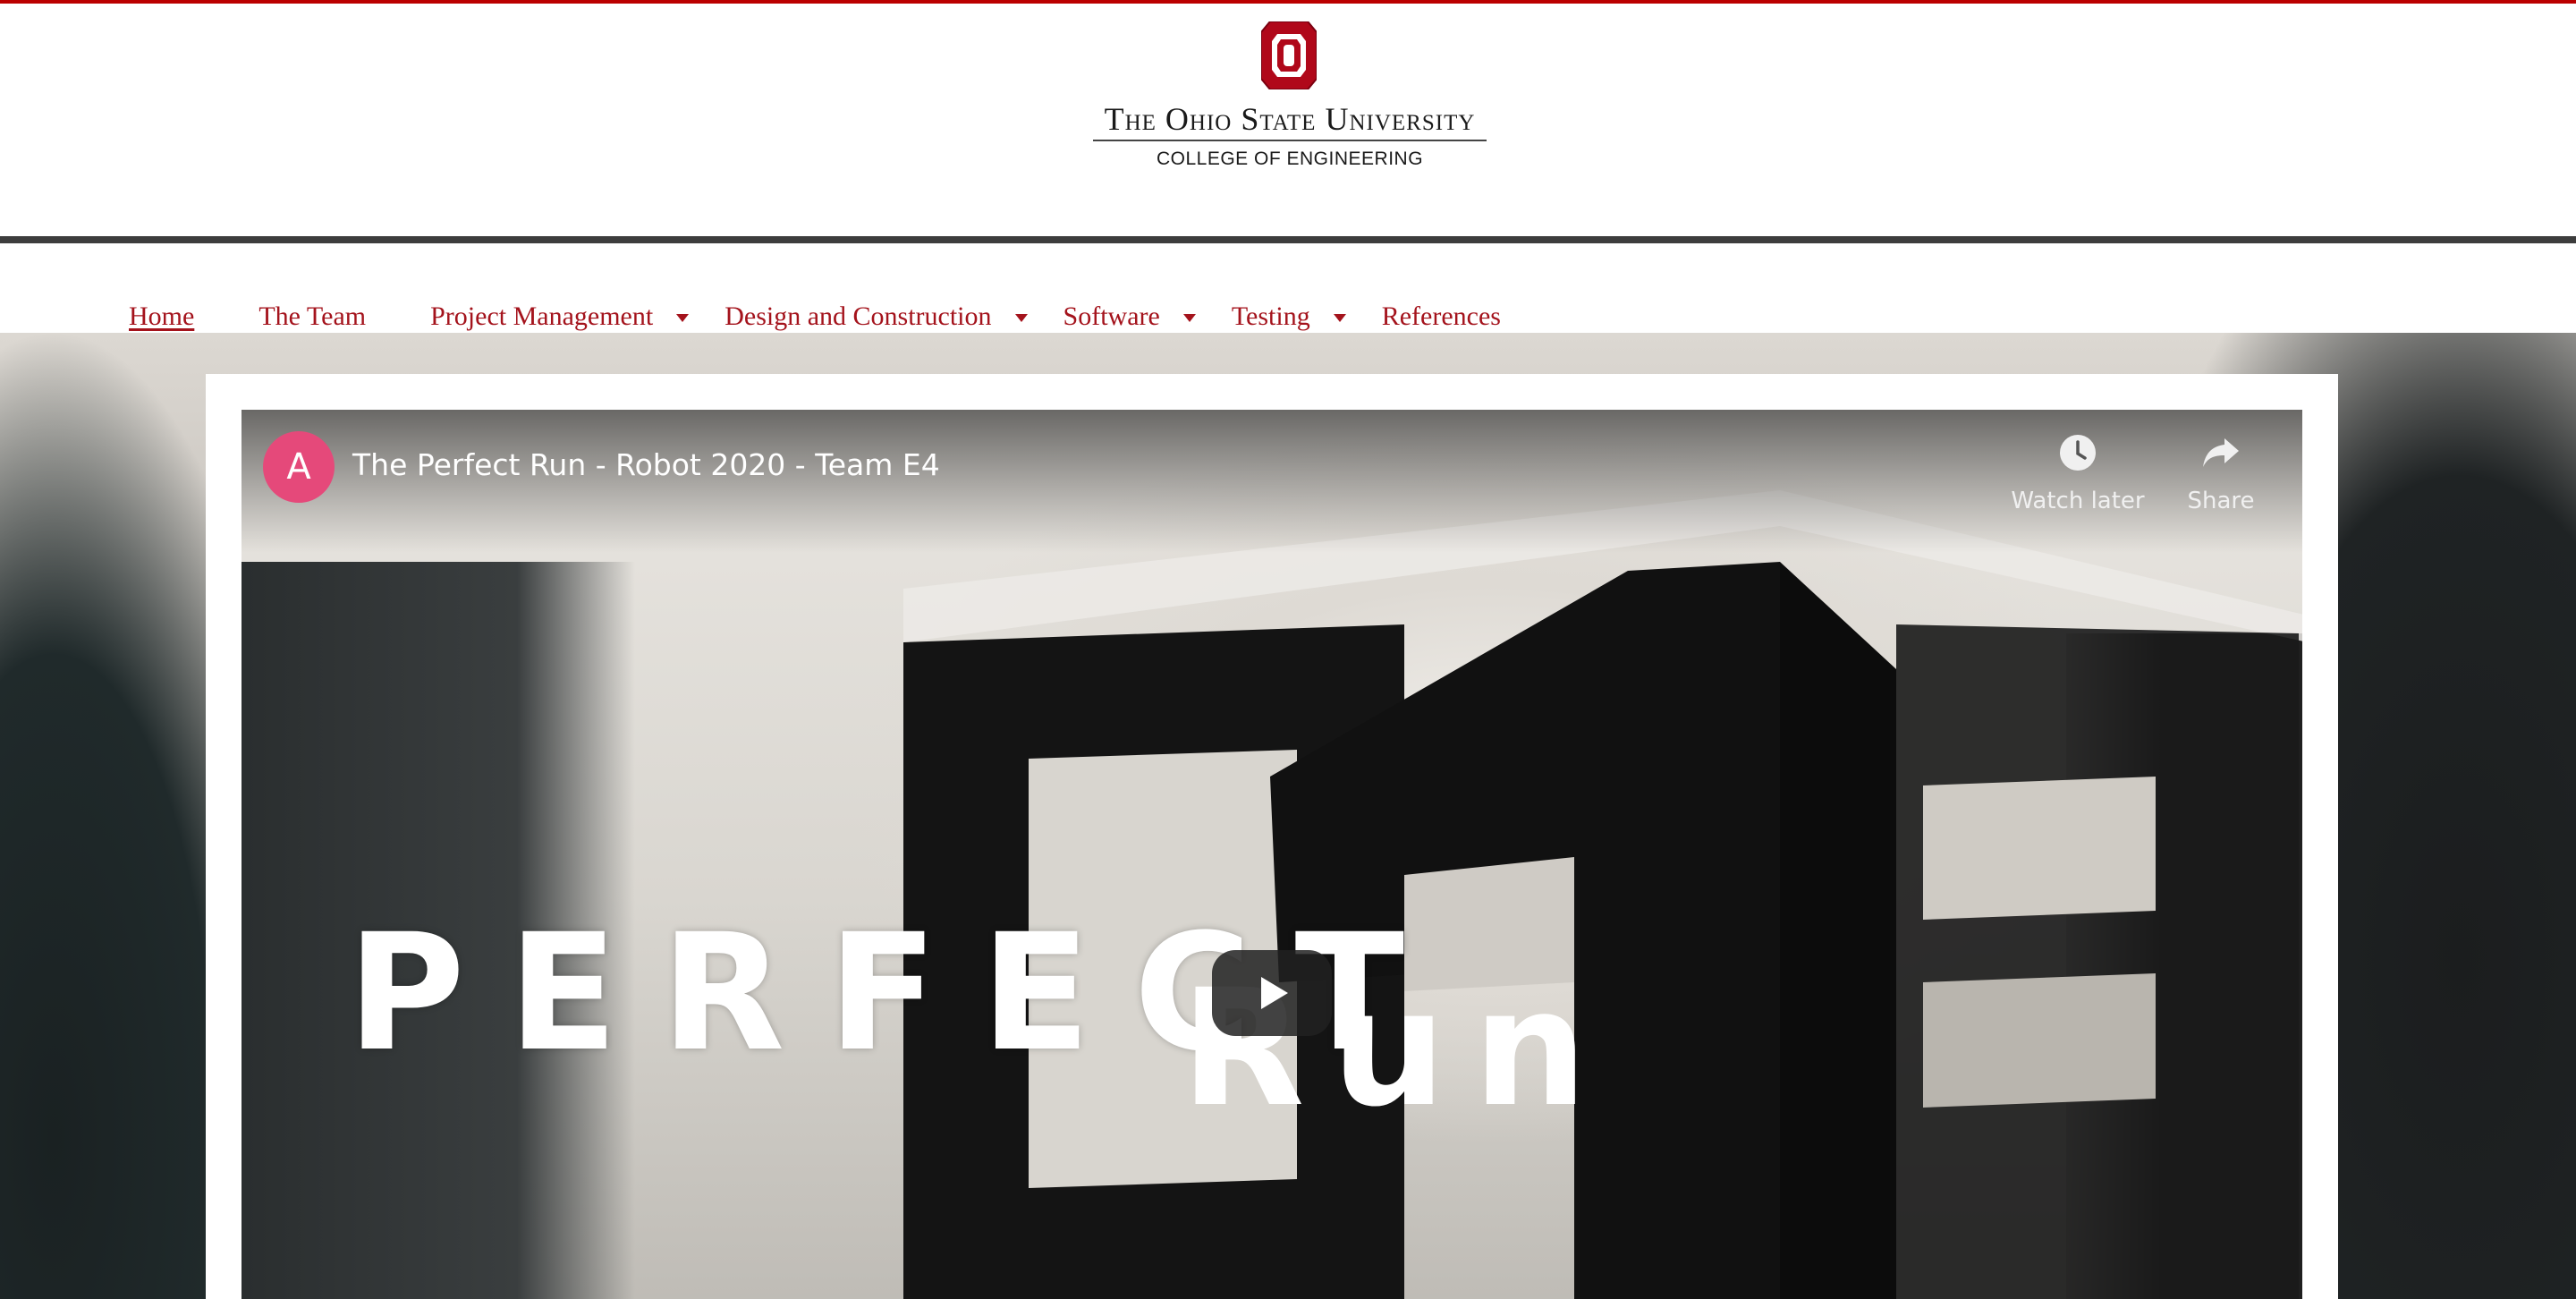 This screenshot has width=2576, height=1299. Describe the element at coordinates (646, 464) in the screenshot. I see `video-title: The Perfect Run - Robot 2020 - Team E4` at that location.